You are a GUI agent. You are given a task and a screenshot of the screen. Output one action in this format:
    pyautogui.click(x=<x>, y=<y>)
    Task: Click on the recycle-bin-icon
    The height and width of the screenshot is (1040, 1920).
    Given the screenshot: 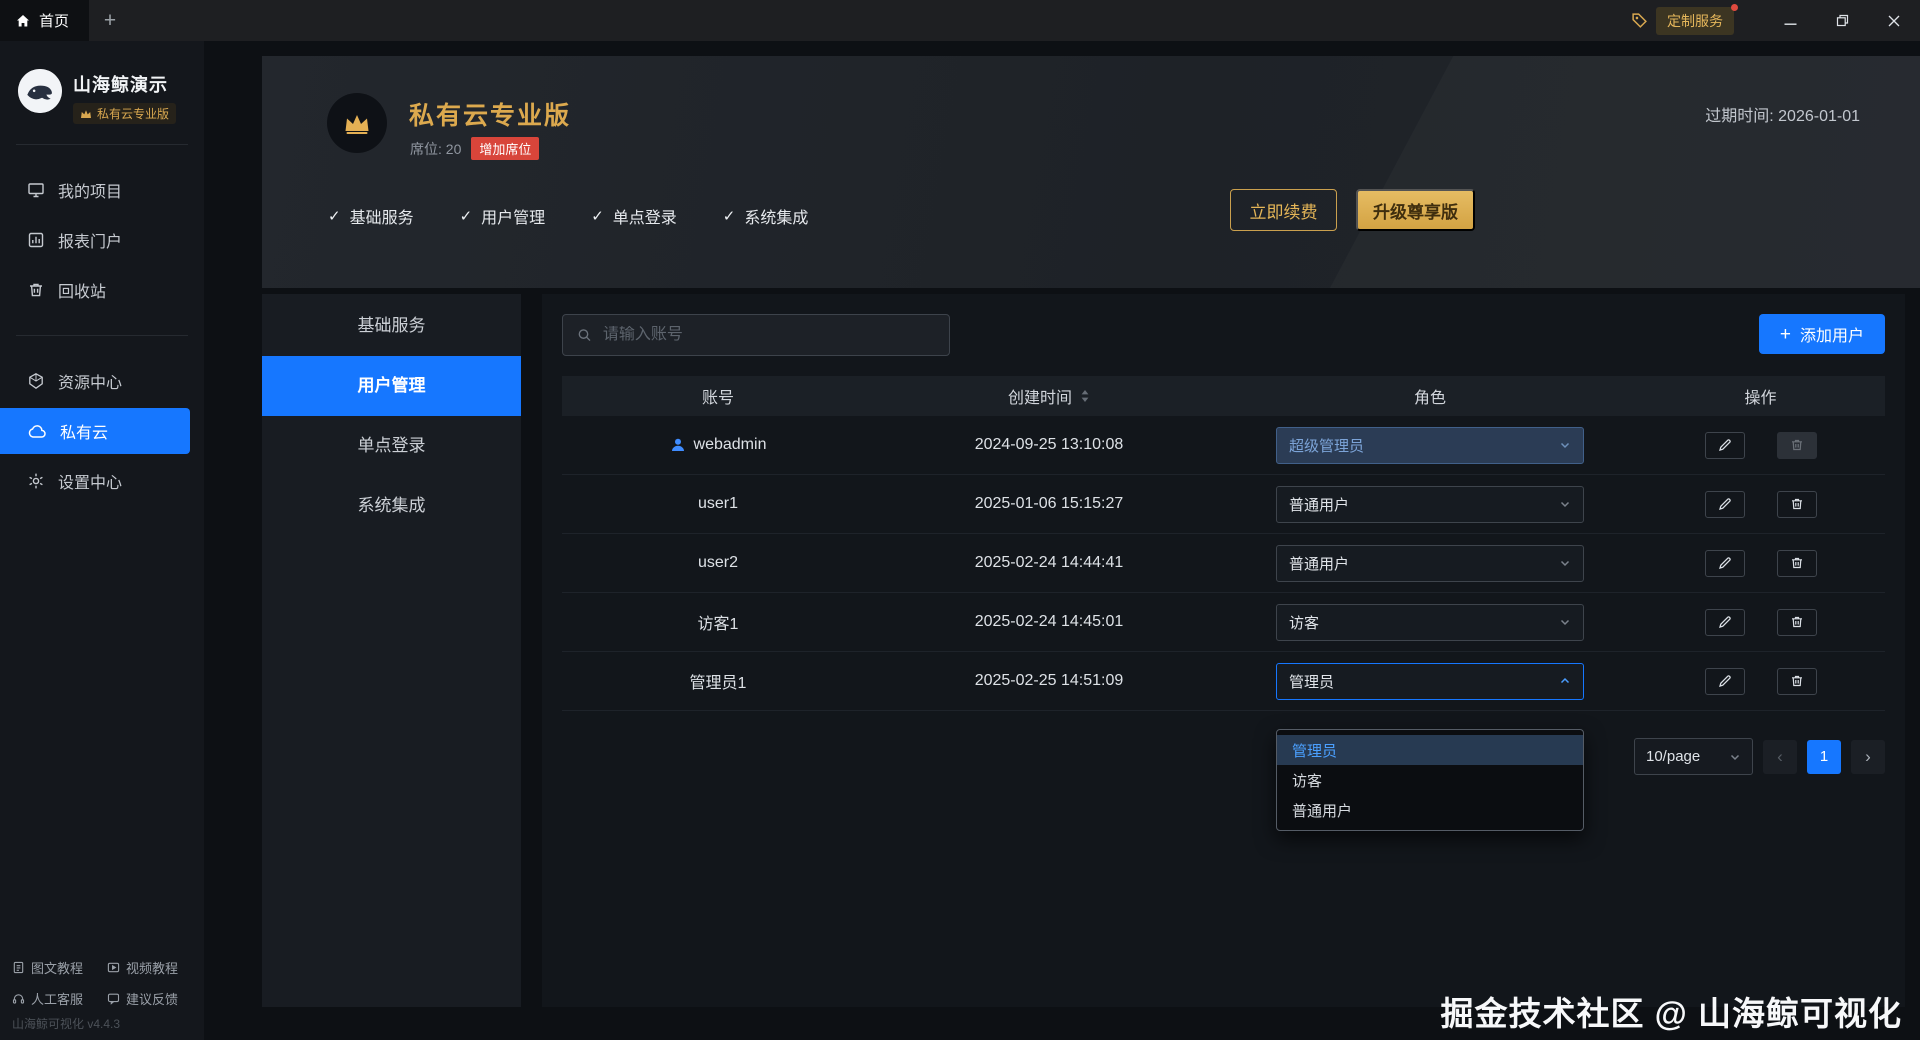 What is the action you would take?
    pyautogui.click(x=36, y=290)
    